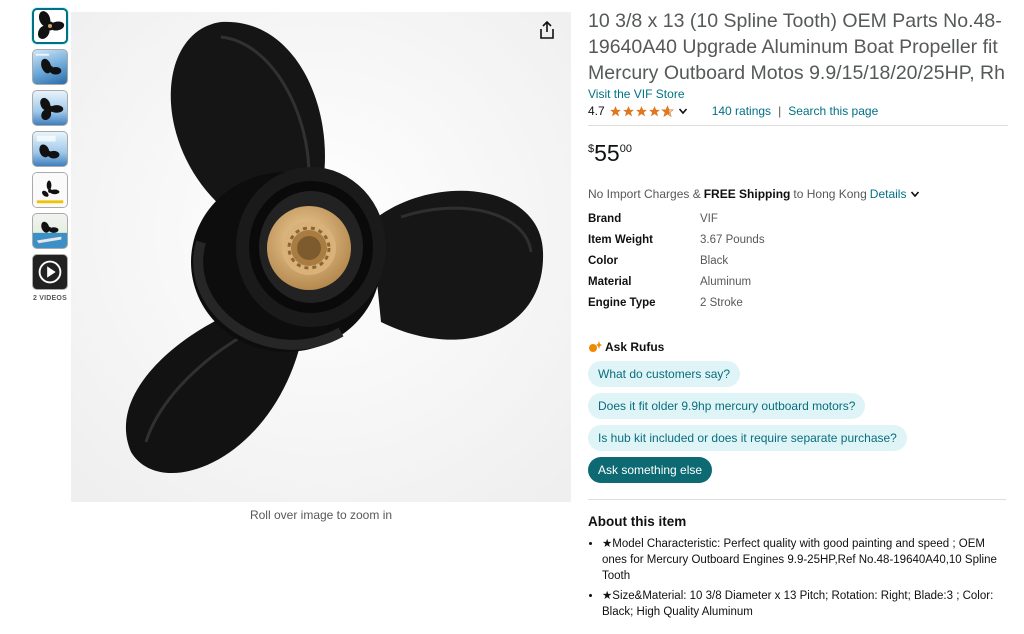 The height and width of the screenshot is (634, 1024). I want to click on rating-row: 4.7 140 ratings | Search this page, so click(798, 111).